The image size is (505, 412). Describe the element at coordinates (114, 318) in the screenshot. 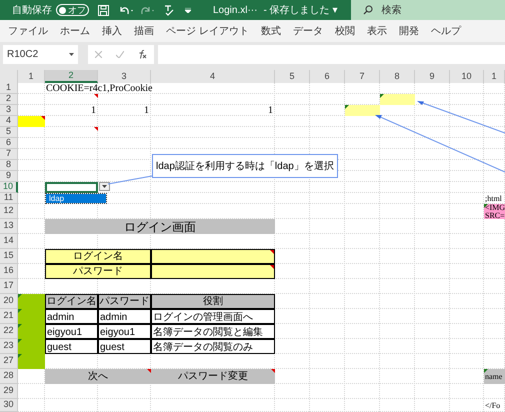

I see `cell-text: admin` at that location.